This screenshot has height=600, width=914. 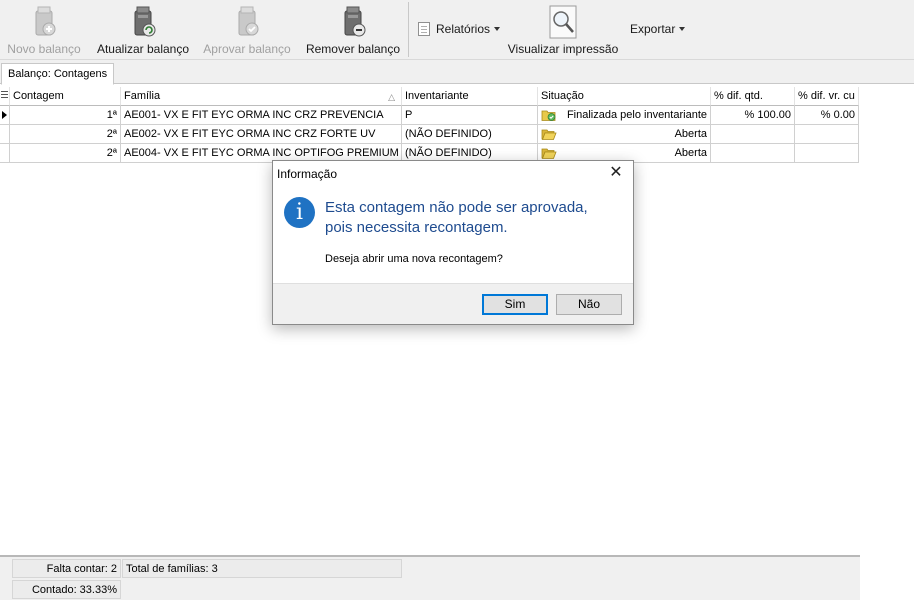 What do you see at coordinates (653, 29) in the screenshot?
I see `export-label: Exportar` at bounding box center [653, 29].